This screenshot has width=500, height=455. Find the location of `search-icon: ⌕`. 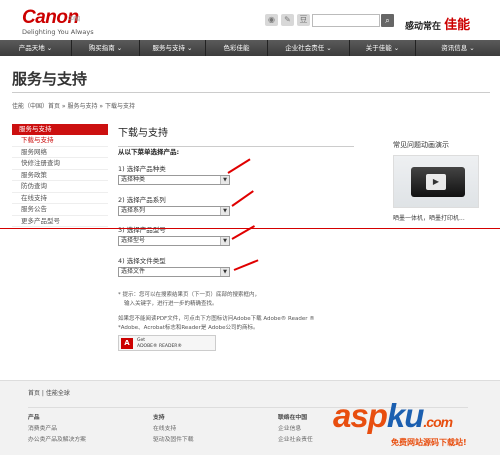

search-icon: ⌕ is located at coordinates (387, 20).